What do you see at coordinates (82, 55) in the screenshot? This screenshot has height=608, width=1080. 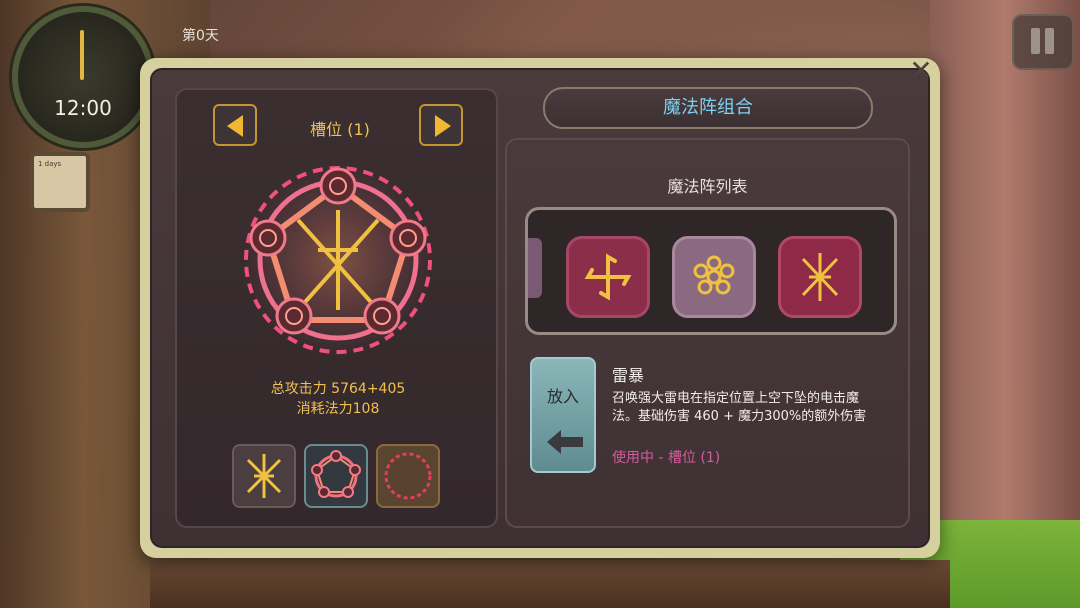 I see `clock-hand` at bounding box center [82, 55].